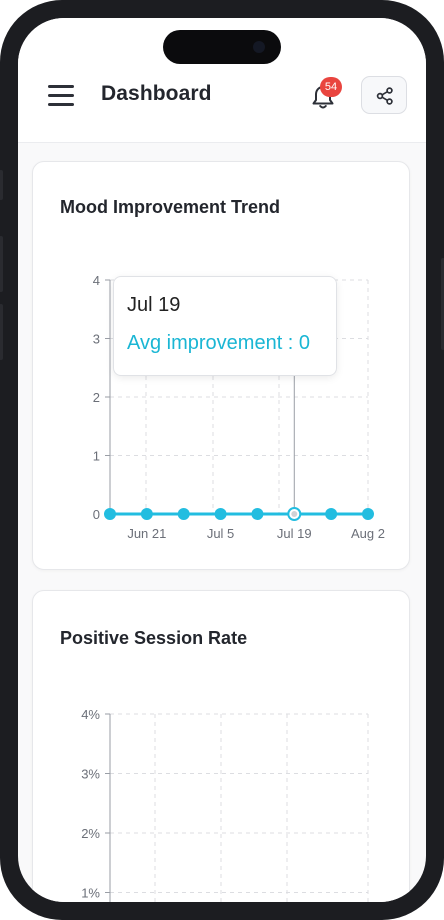  Describe the element at coordinates (1, 185) in the screenshot. I see `silent-switch` at that location.